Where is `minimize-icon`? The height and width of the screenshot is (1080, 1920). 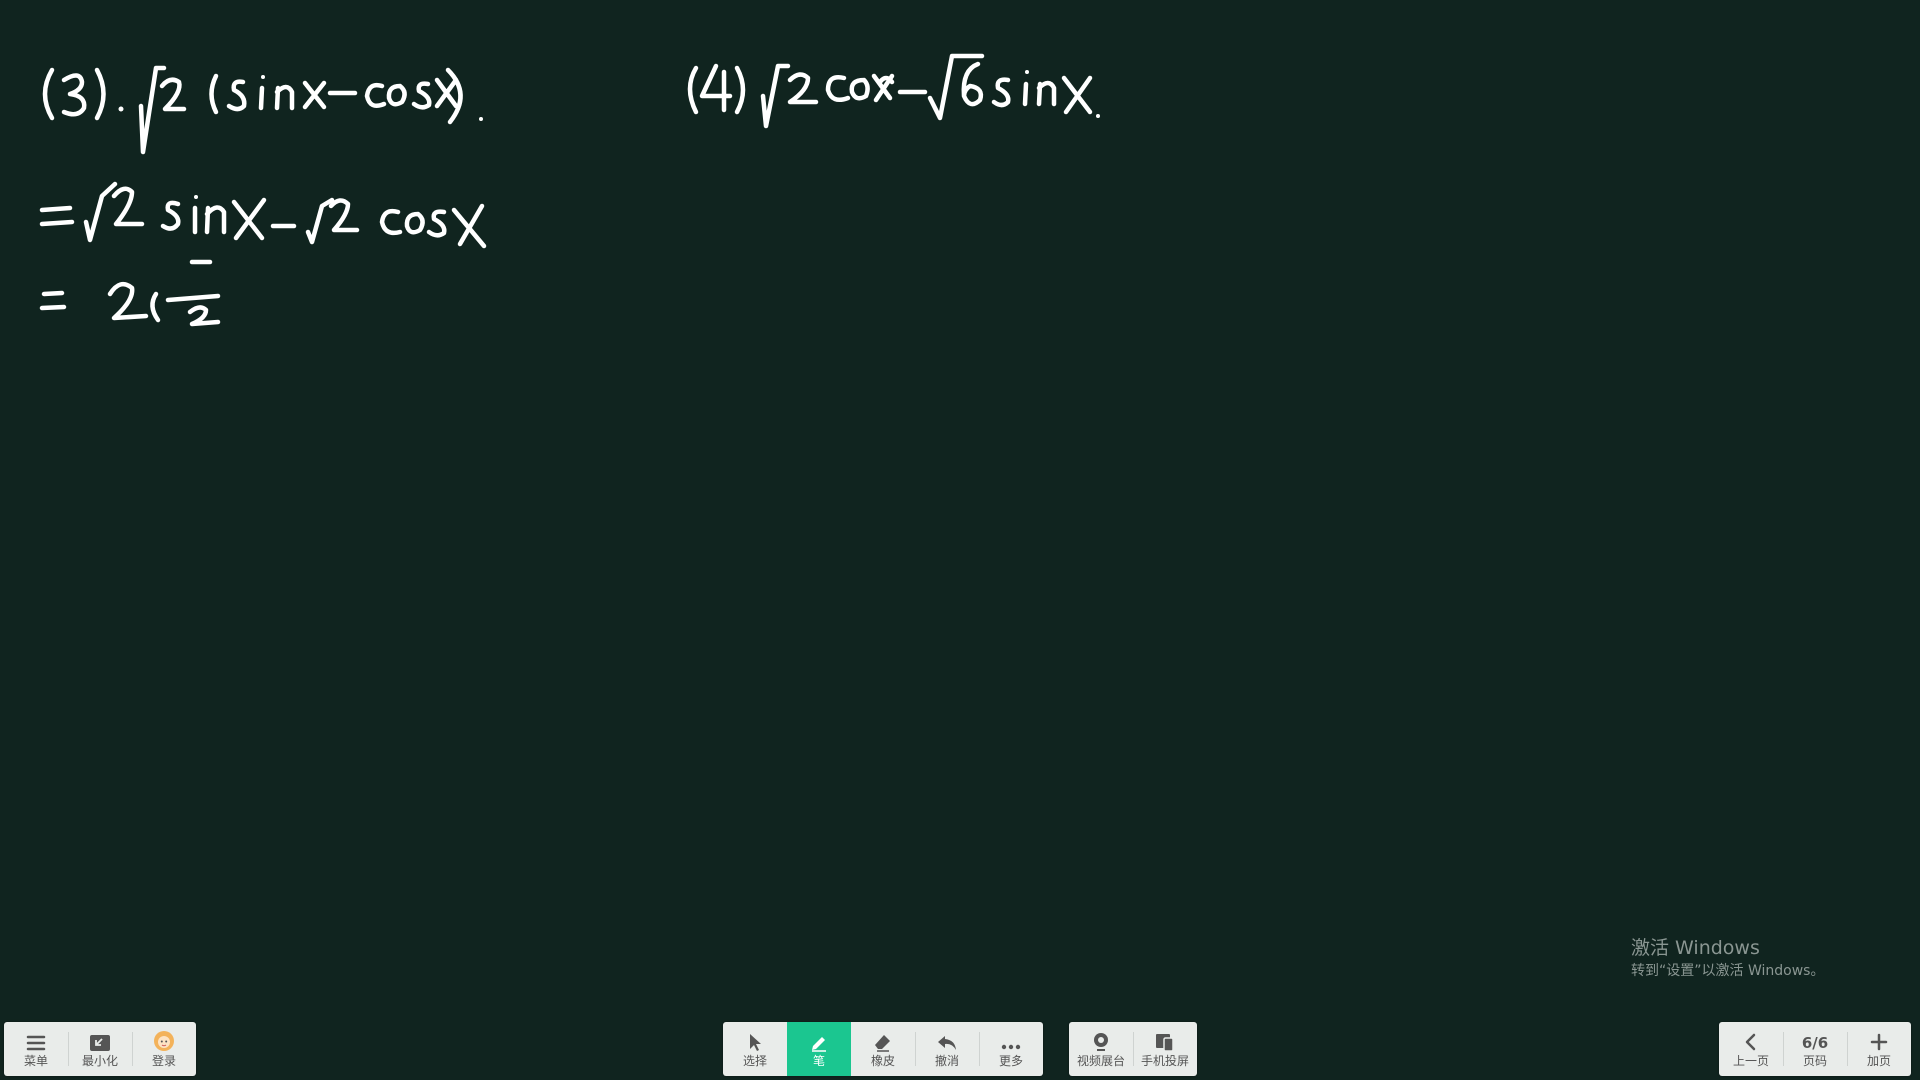 minimize-icon is located at coordinates (100, 1041).